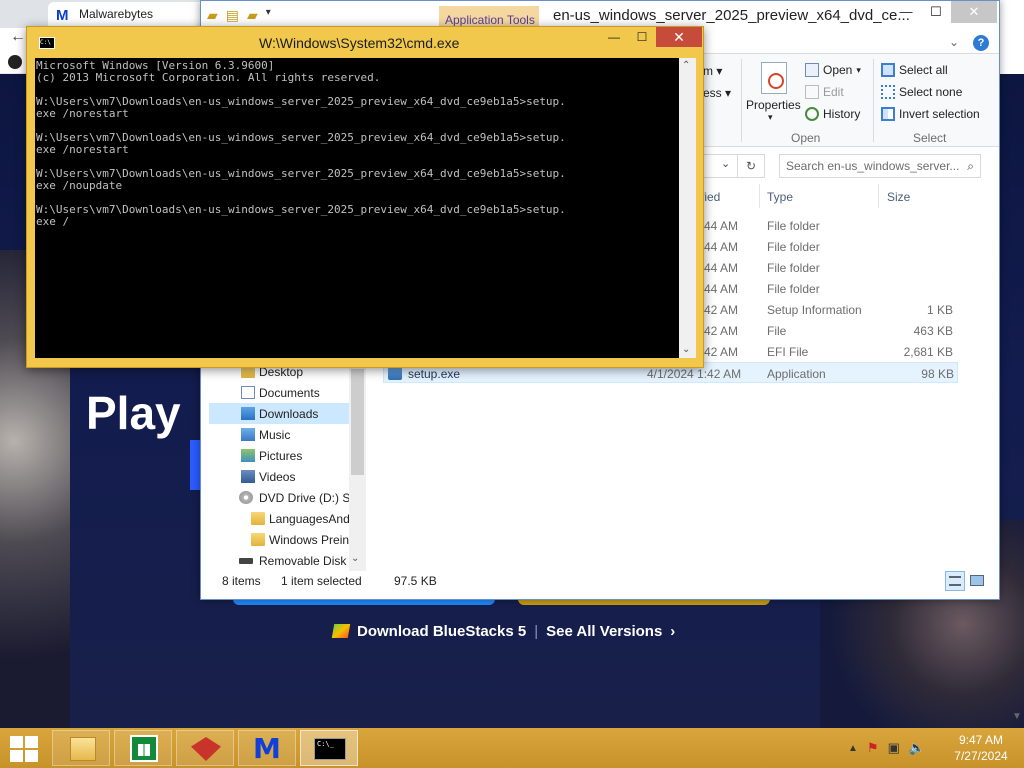 The height and width of the screenshot is (768, 1024). Describe the element at coordinates (774, 78) in the screenshot. I see `properties-icon` at that location.